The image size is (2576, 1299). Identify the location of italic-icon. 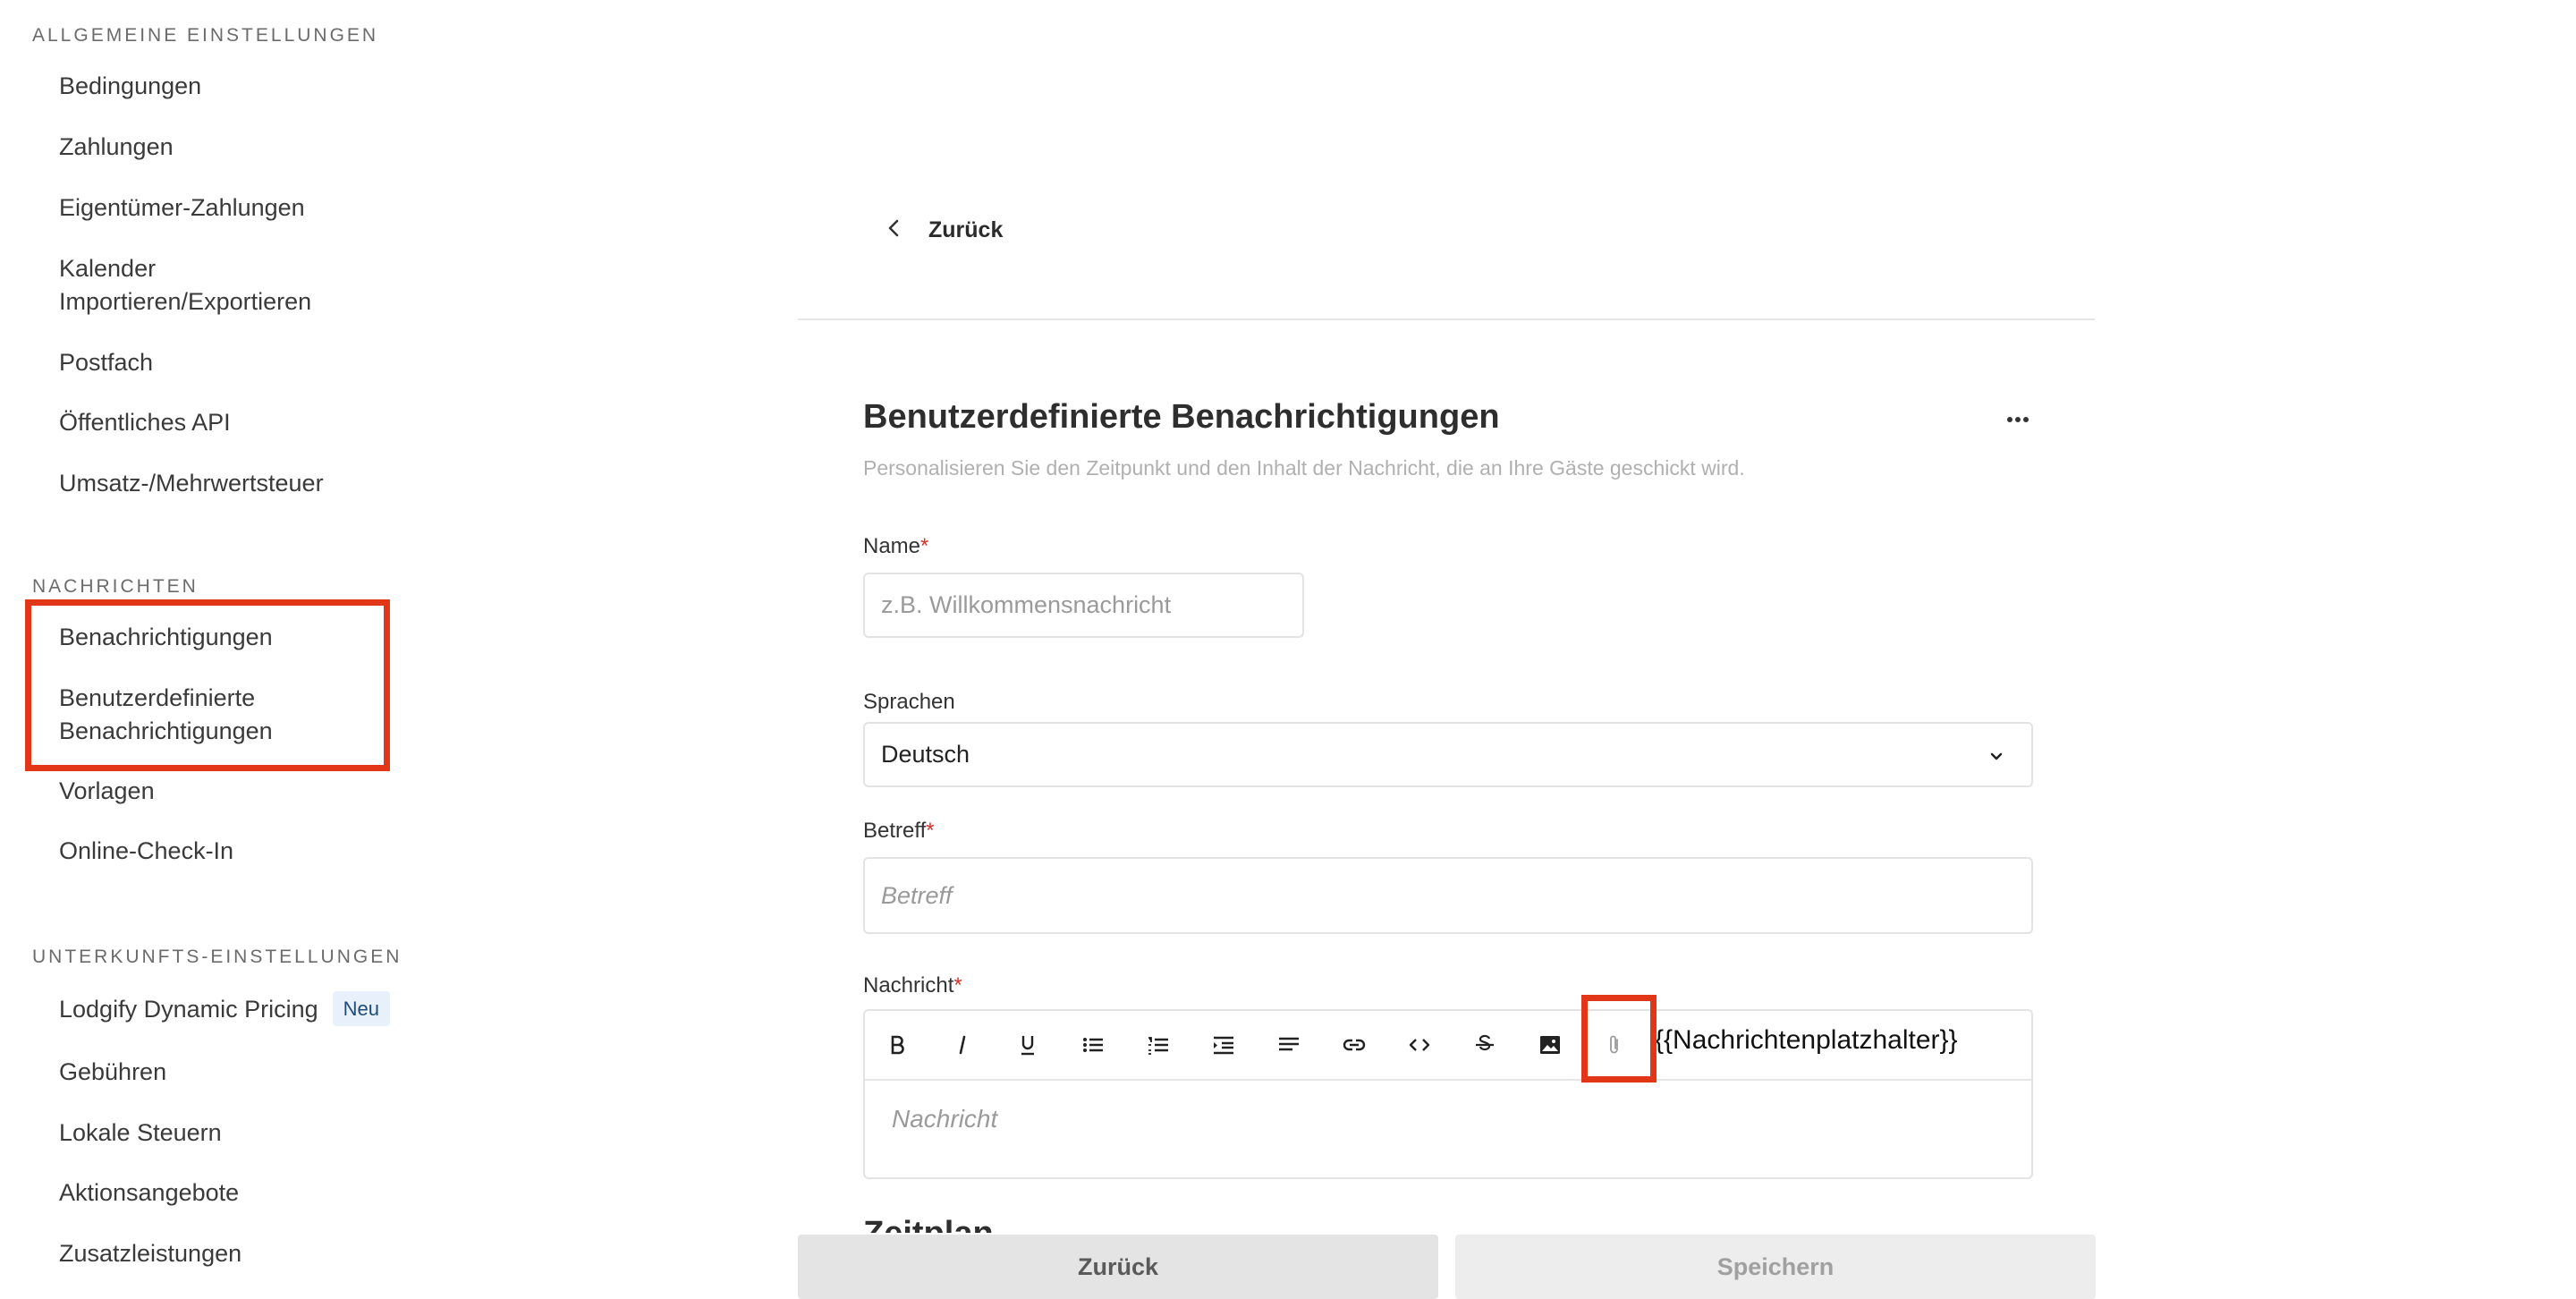
(962, 1045).